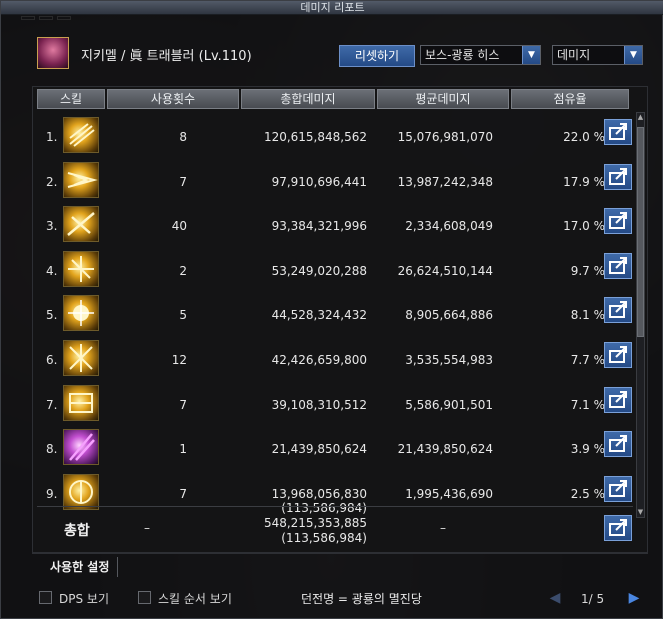  Describe the element at coordinates (319, 404) in the screenshot. I see `row-total: 39,108,310,512` at that location.